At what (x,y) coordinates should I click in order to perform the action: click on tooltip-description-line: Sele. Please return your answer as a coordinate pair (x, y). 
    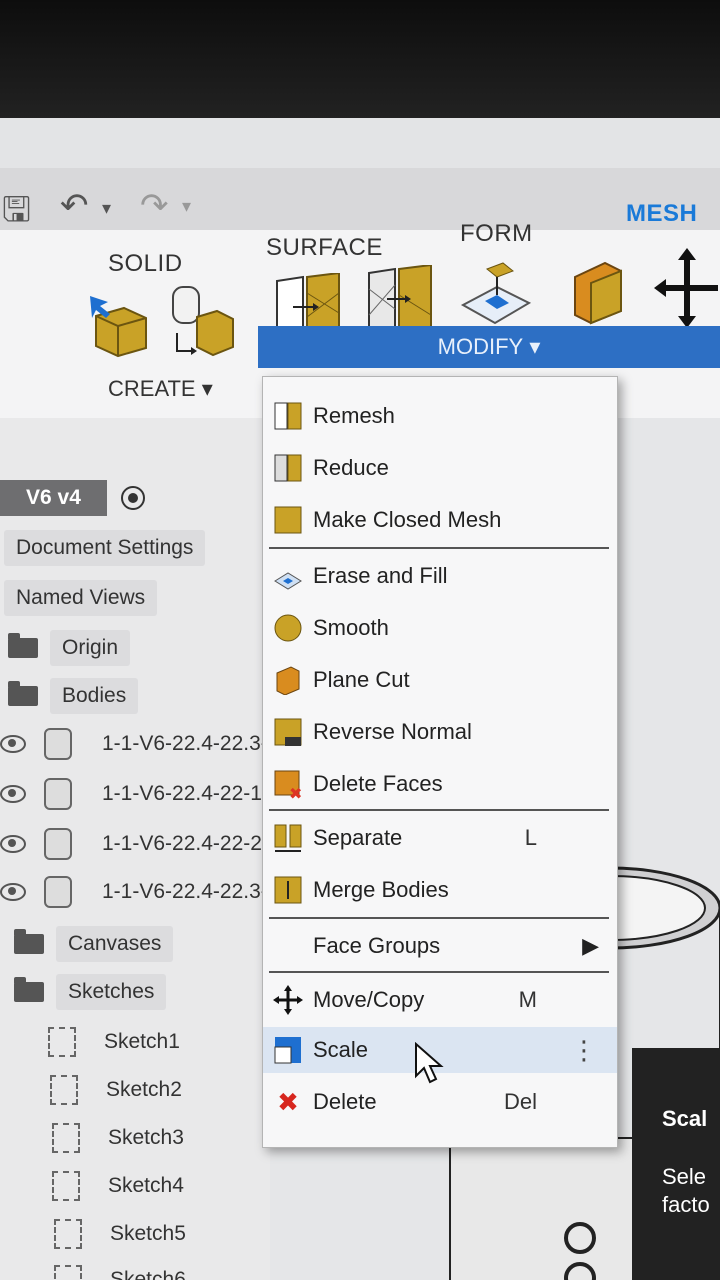
    Looking at the image, I should click on (684, 1176).